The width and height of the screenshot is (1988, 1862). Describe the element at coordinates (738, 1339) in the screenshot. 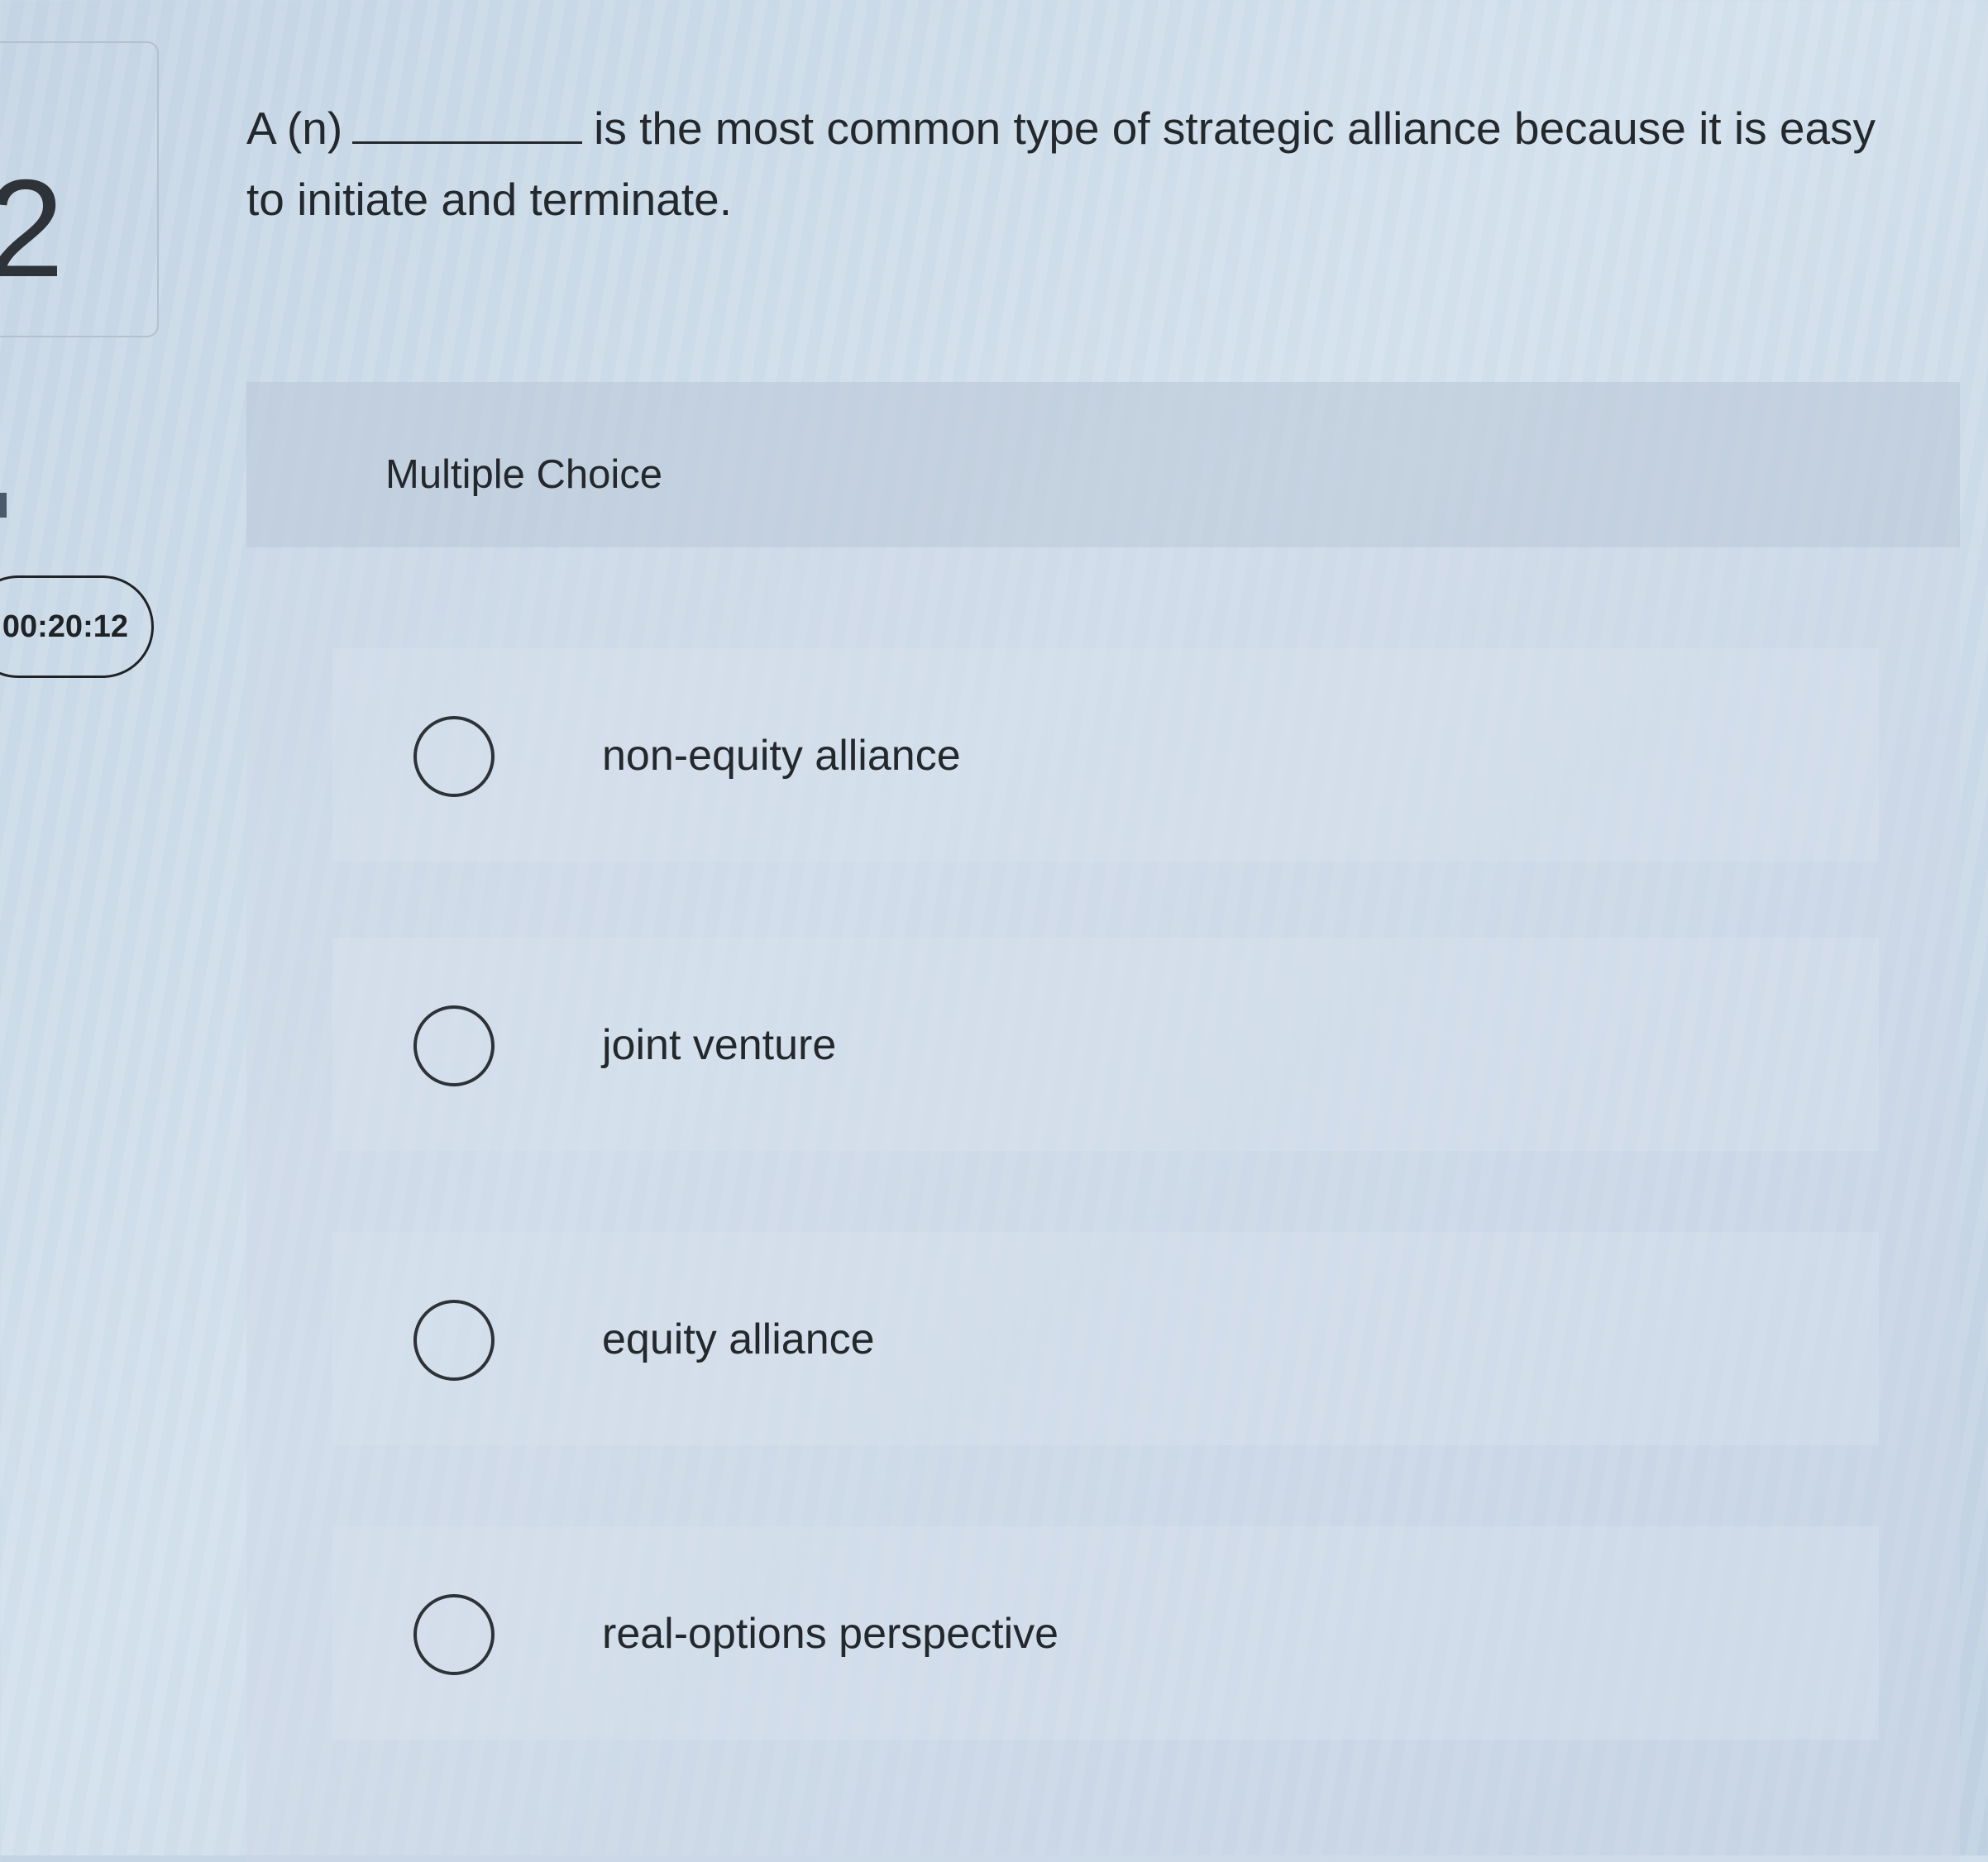

I see `answer-option-label: equity alliance` at that location.